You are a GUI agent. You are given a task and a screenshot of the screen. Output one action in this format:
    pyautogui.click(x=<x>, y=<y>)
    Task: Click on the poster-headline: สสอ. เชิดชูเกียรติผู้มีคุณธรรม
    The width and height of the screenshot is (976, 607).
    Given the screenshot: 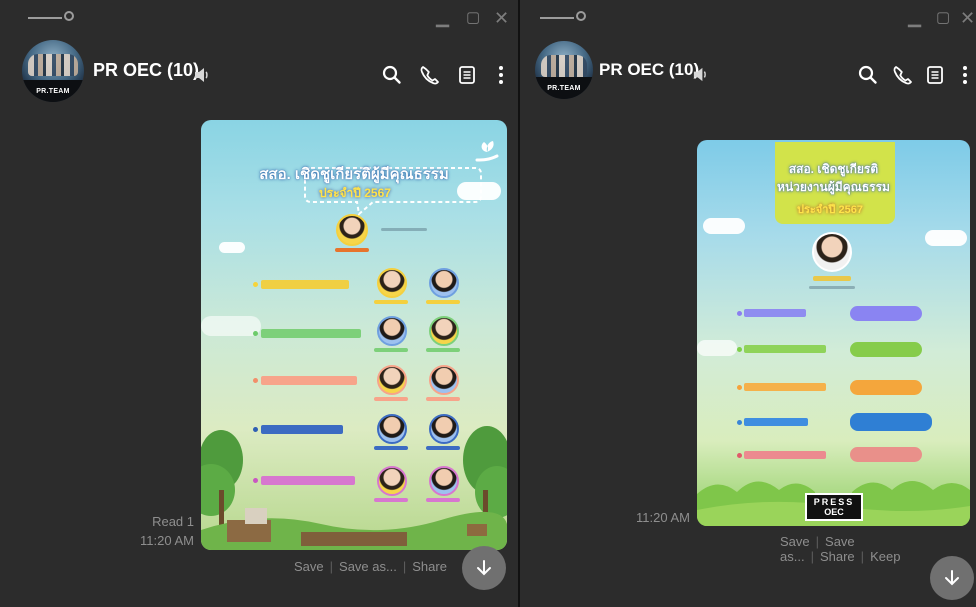 What is the action you would take?
    pyautogui.click(x=354, y=174)
    